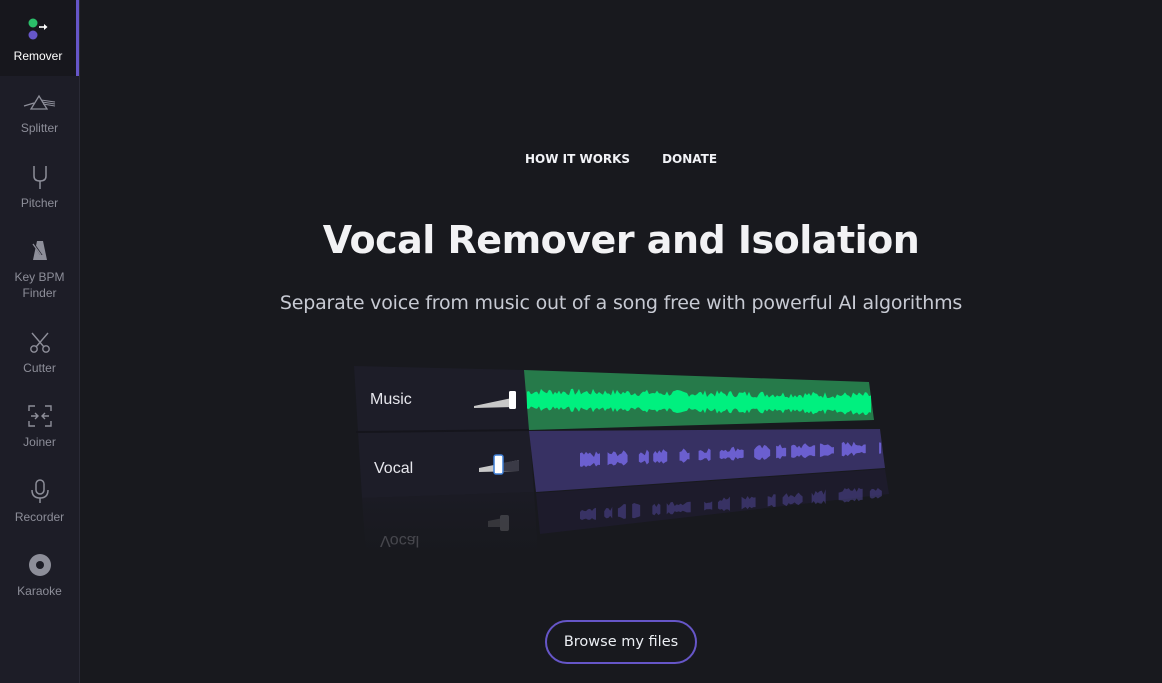  I want to click on sidebar-item-label: Finder, so click(39, 293).